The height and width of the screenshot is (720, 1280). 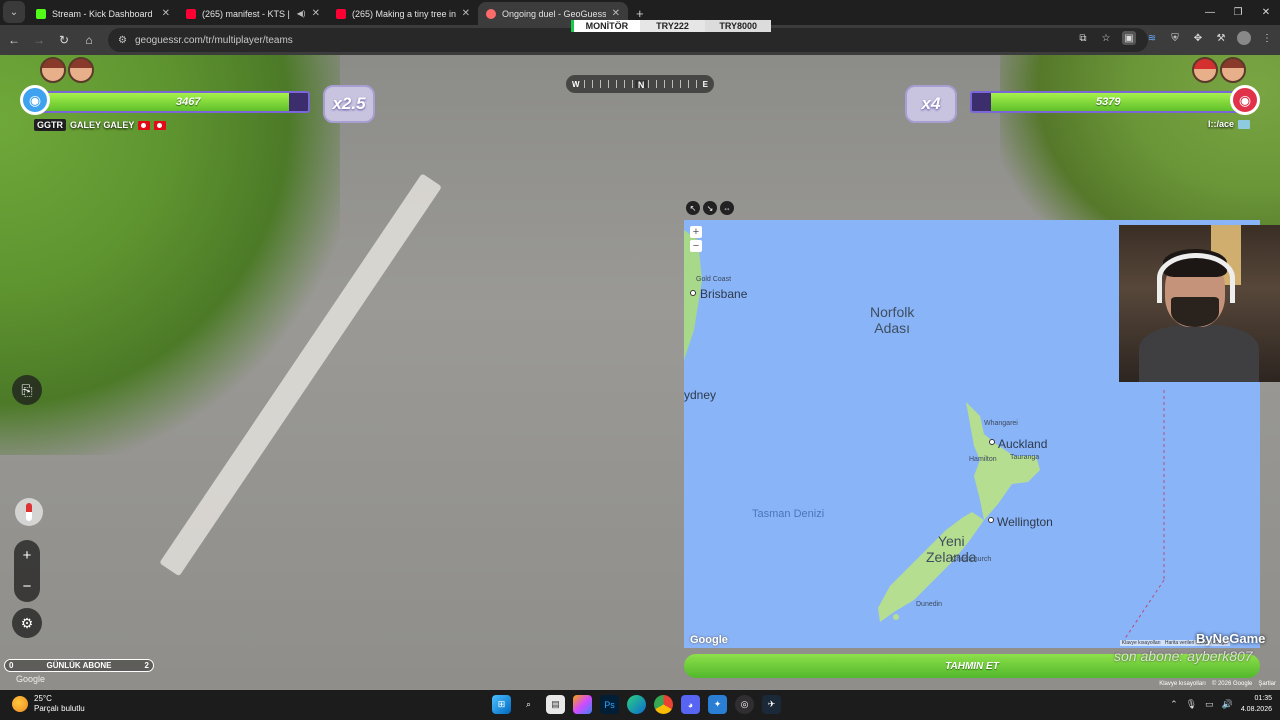 I want to click on right-team-health: 5379 ◉ I::/ace, so click(x=1115, y=93).